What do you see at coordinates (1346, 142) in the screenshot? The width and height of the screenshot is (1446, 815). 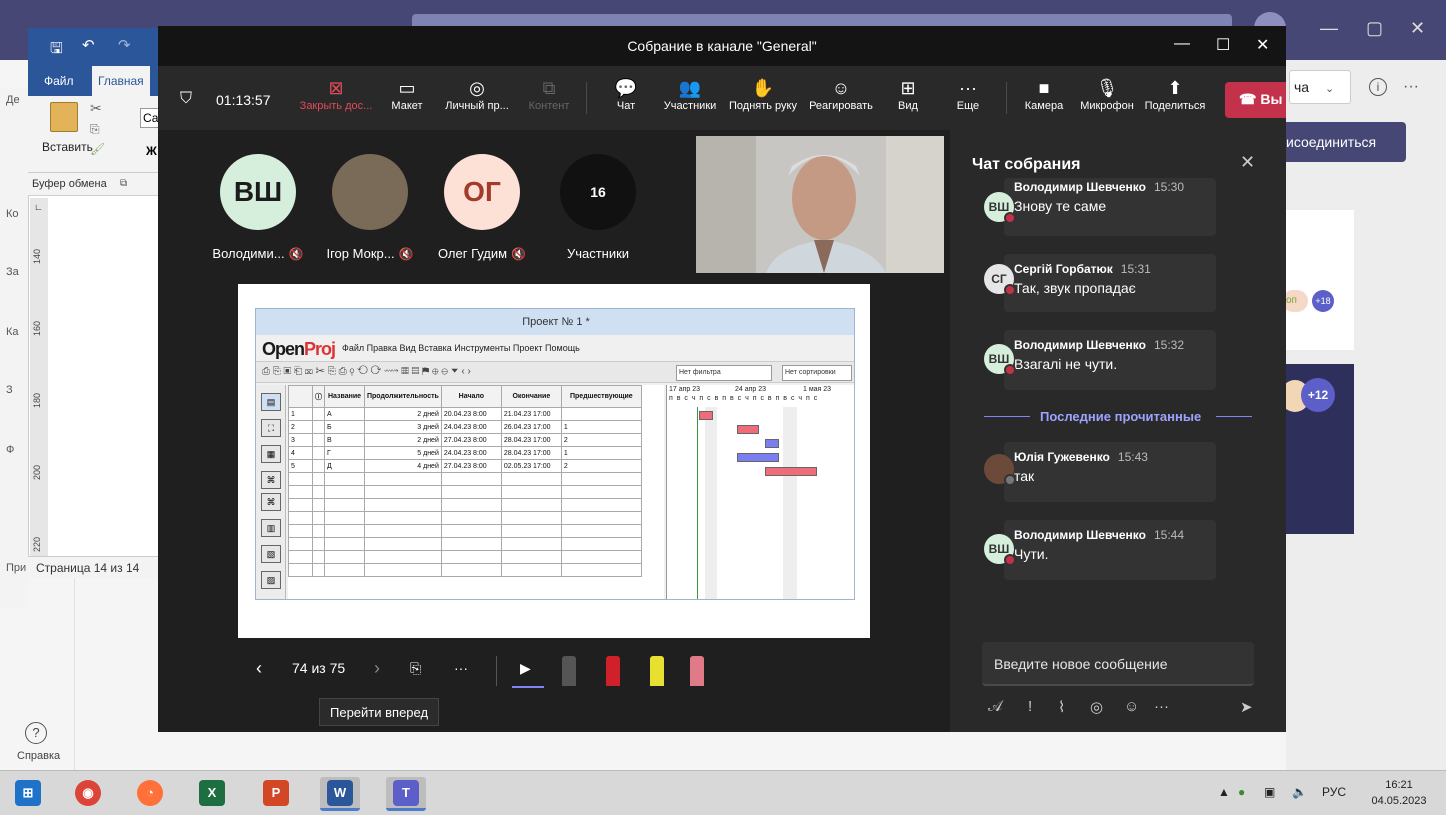 I see `join-button: исоединиться` at bounding box center [1346, 142].